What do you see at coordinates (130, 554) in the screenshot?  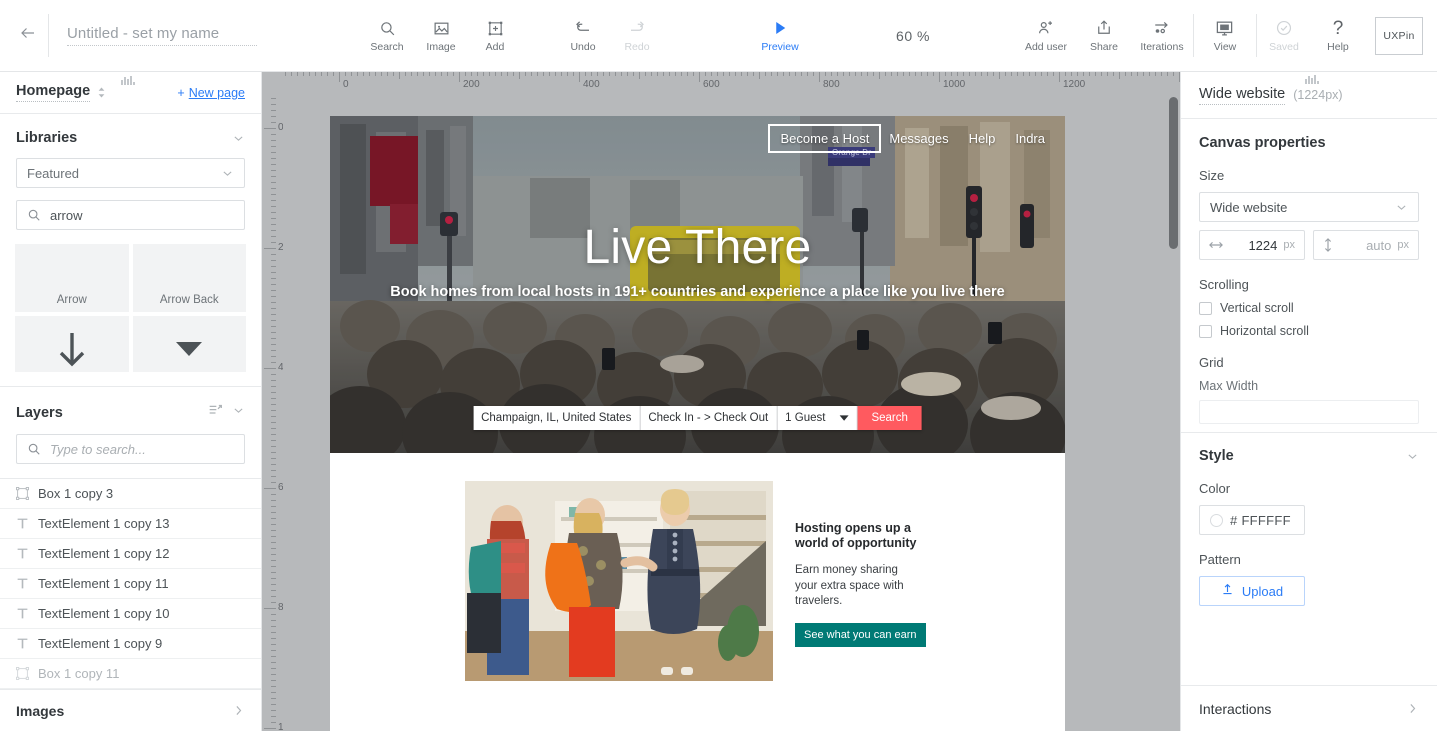 I see `layer-row: TextElement 1 copy 12` at bounding box center [130, 554].